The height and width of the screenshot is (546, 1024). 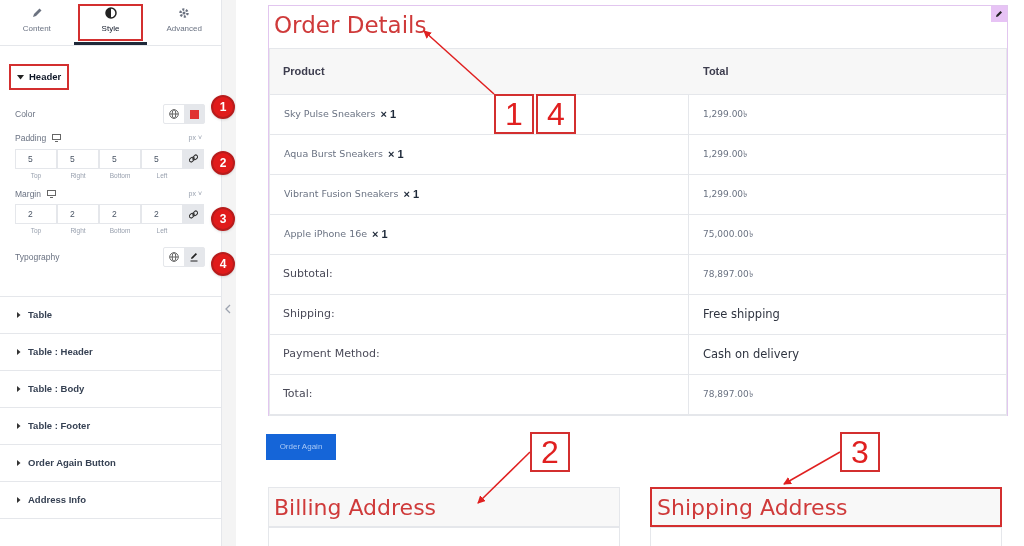 I want to click on section-item: Table : Footer, so click(x=110, y=426).